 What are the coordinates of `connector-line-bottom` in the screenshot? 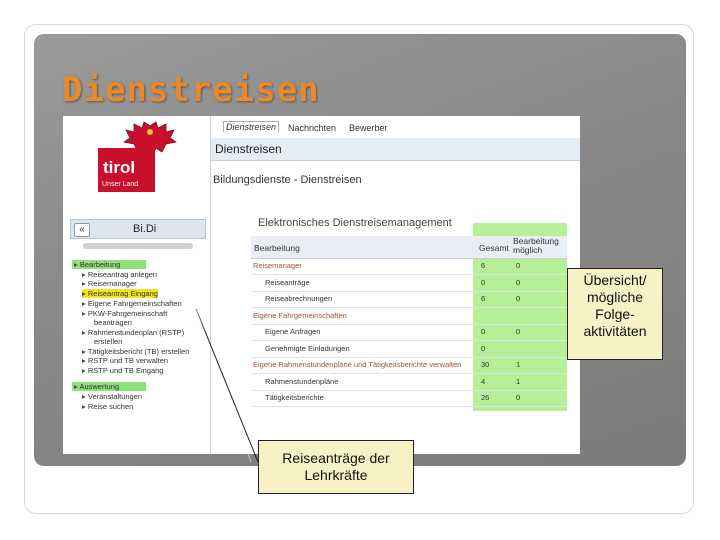 It's located at (227, 385).